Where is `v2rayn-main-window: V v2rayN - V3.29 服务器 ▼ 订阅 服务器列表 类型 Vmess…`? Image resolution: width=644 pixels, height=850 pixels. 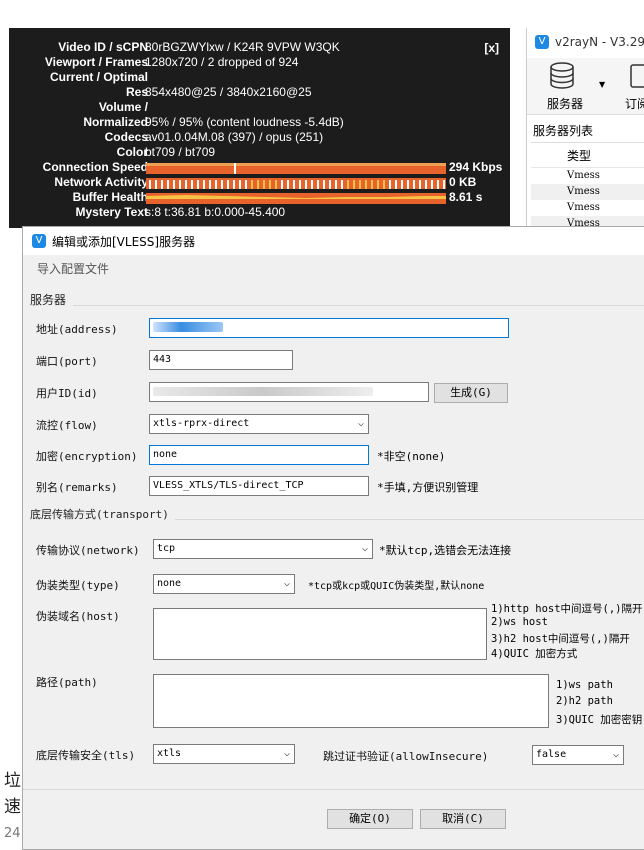 v2rayn-main-window: V v2rayN - V3.29 服务器 ▼ 订阅 服务器列表 类型 Vmess… is located at coordinates (585, 130).